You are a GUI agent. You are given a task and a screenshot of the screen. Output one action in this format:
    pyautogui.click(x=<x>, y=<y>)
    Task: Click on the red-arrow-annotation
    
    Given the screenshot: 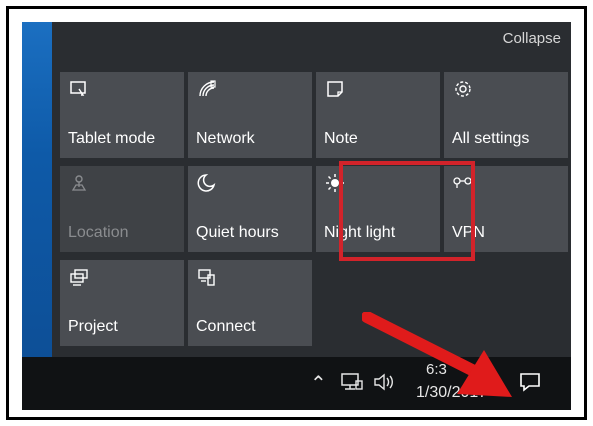 What is the action you would take?
    pyautogui.click(x=437, y=354)
    